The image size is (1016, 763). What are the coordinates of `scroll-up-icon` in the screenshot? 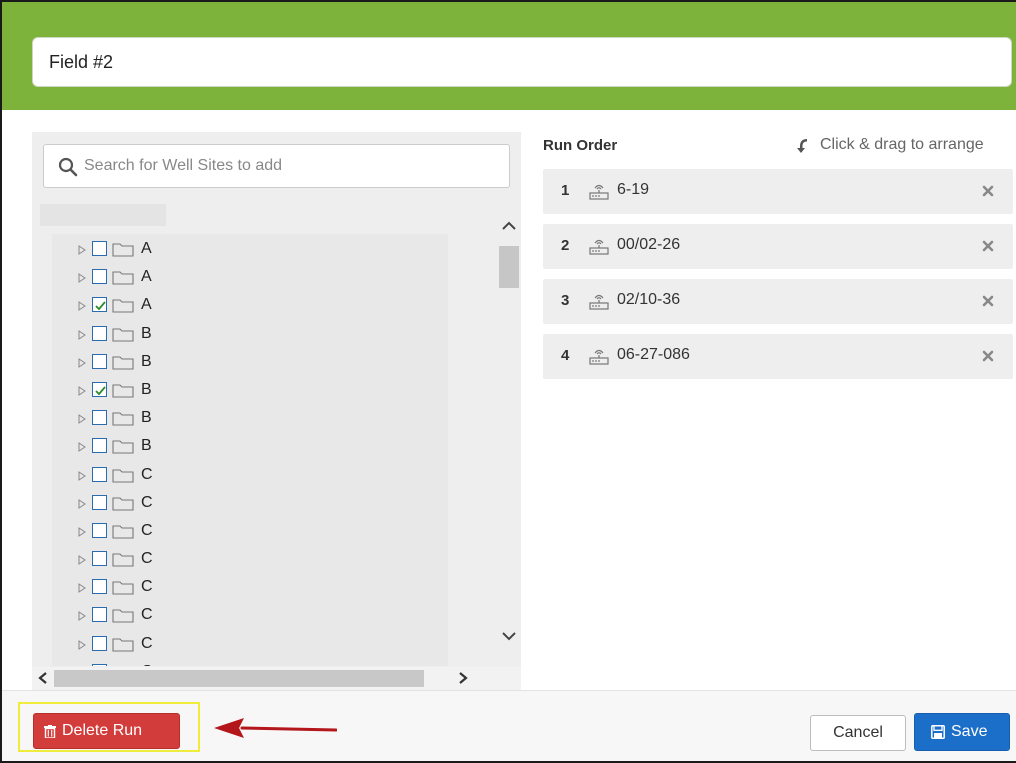 It's located at (509, 226).